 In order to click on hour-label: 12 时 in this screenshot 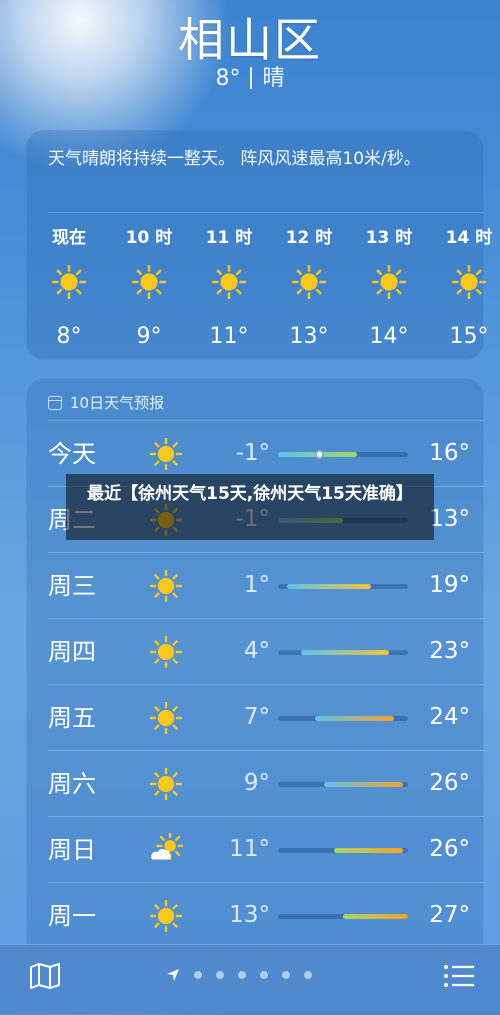, I will do `click(309, 238)`.